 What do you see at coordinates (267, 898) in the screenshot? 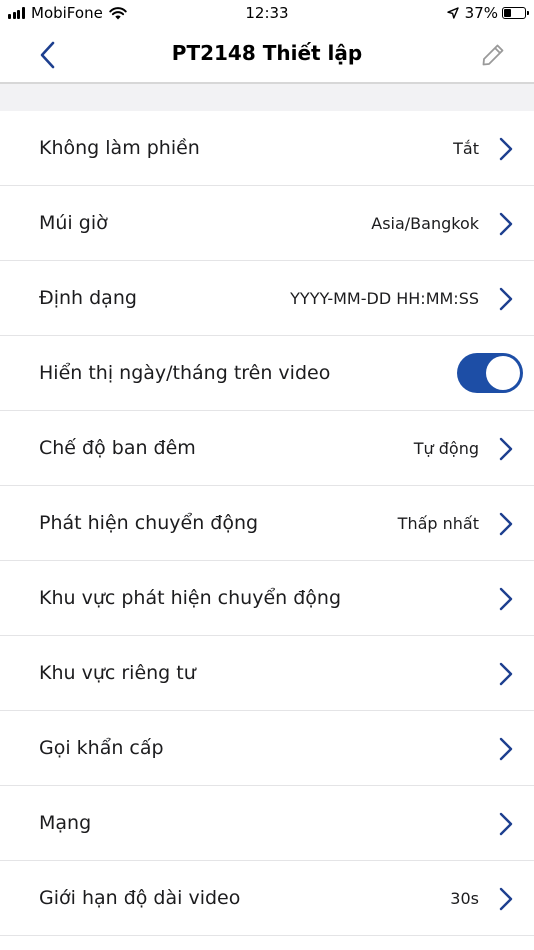
I see `settings-row: Giới hạn độ dài video 30s` at bounding box center [267, 898].